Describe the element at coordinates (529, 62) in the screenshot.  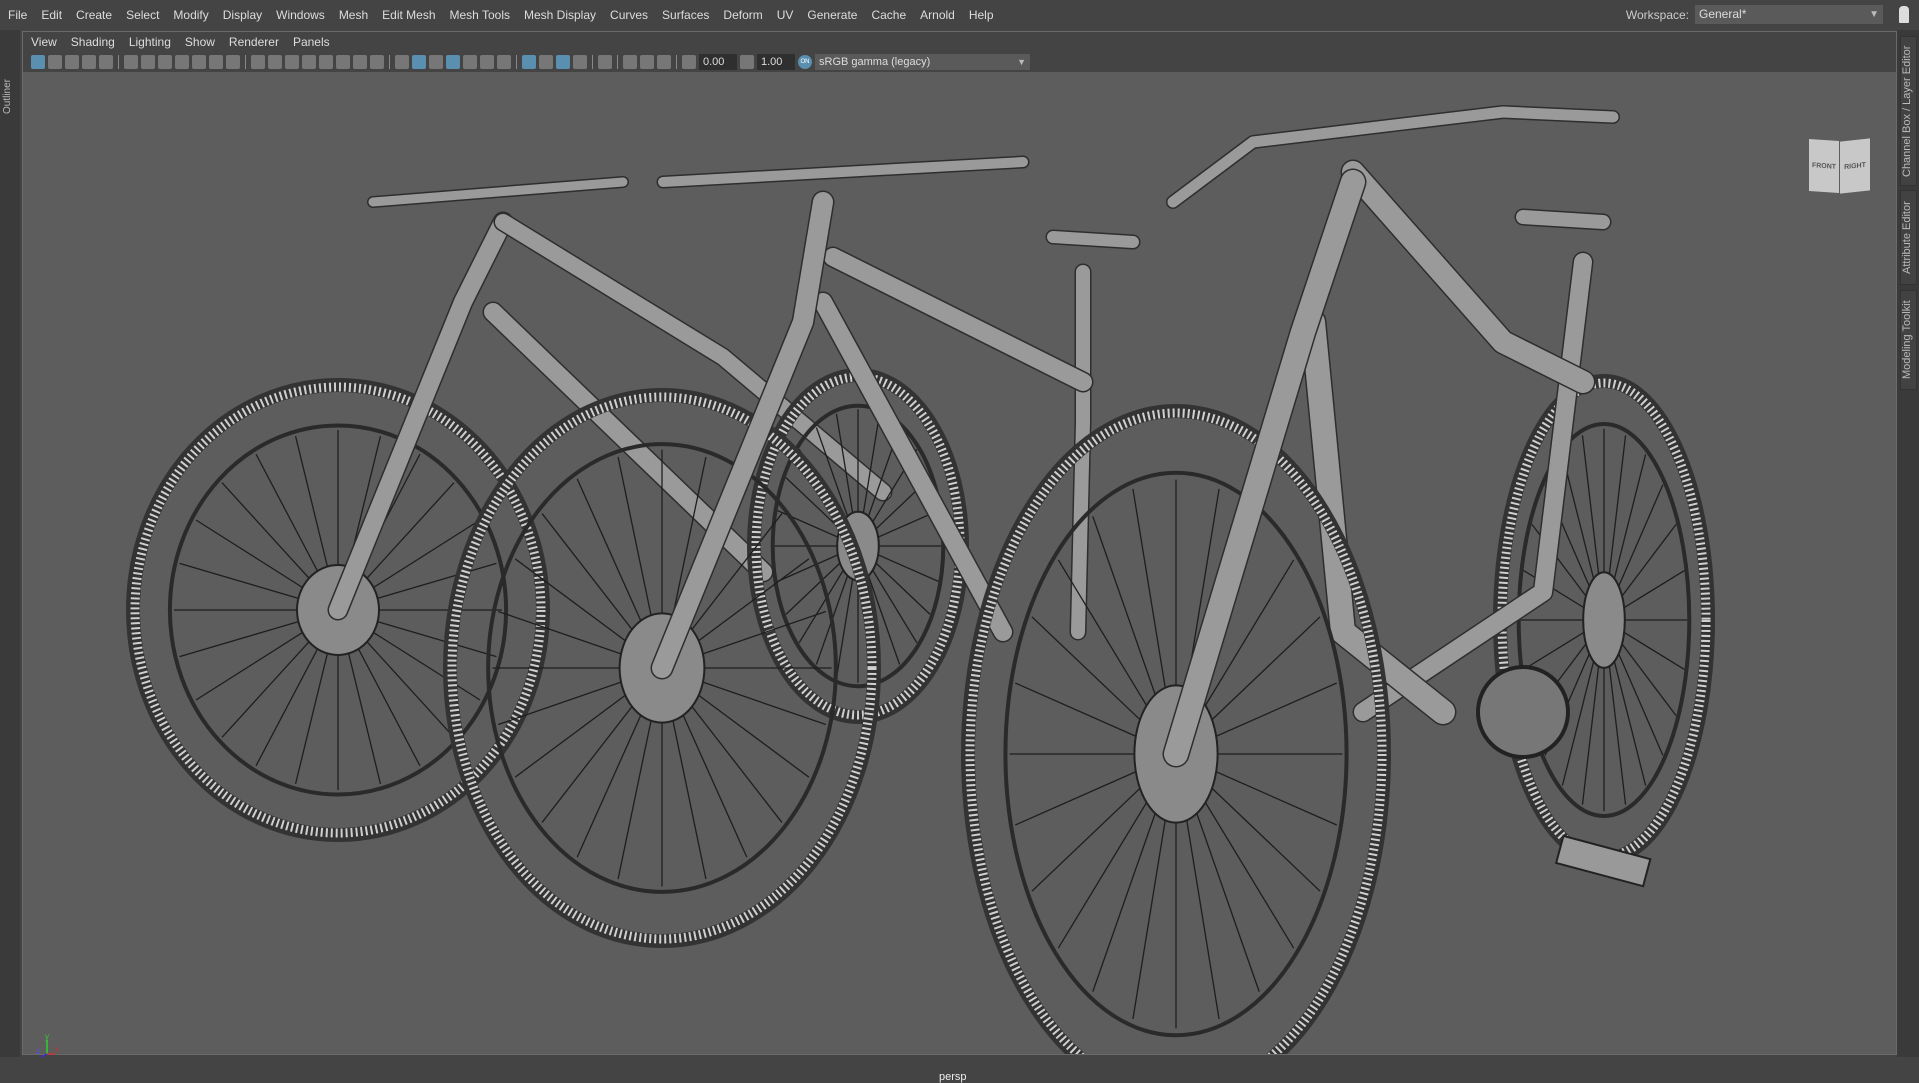
I see `screen-space-ao-icon` at that location.